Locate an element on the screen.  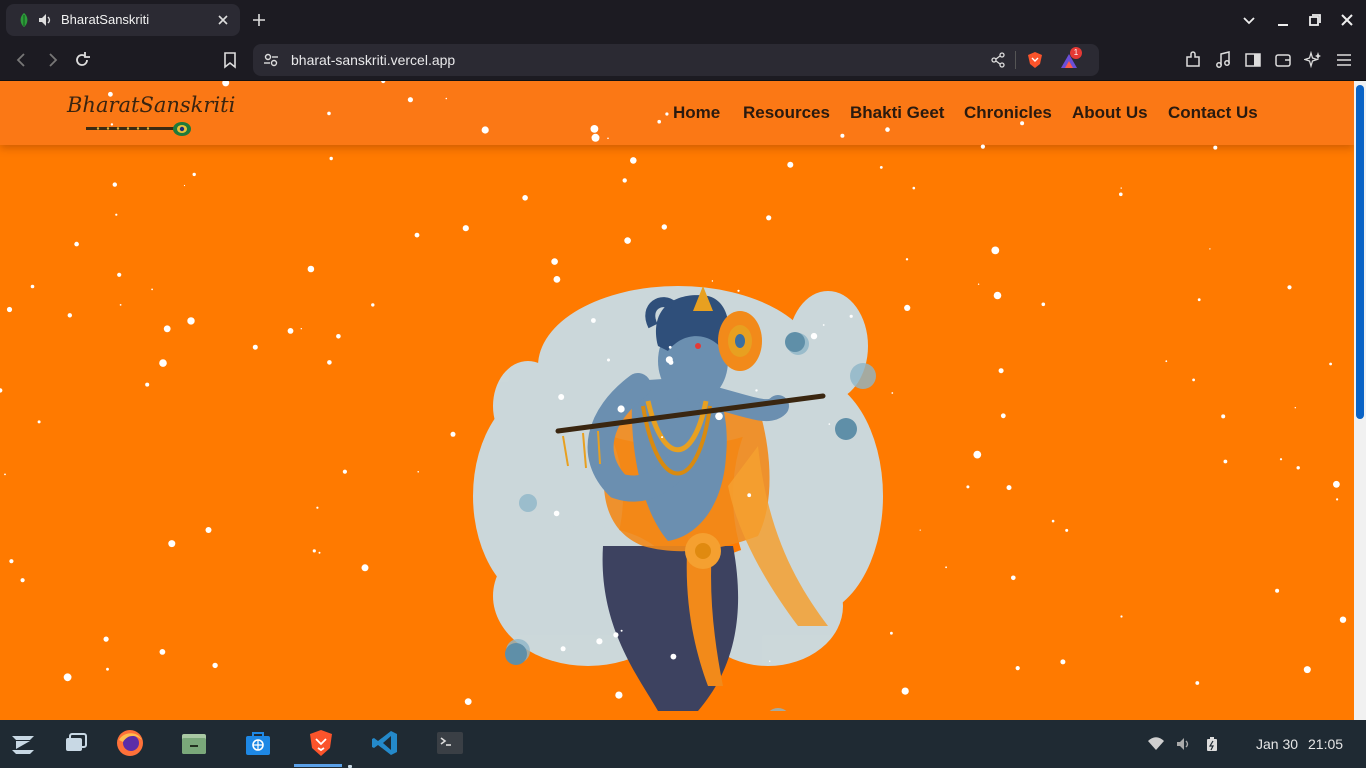
site-settings-icon is located at coordinates (271, 60).